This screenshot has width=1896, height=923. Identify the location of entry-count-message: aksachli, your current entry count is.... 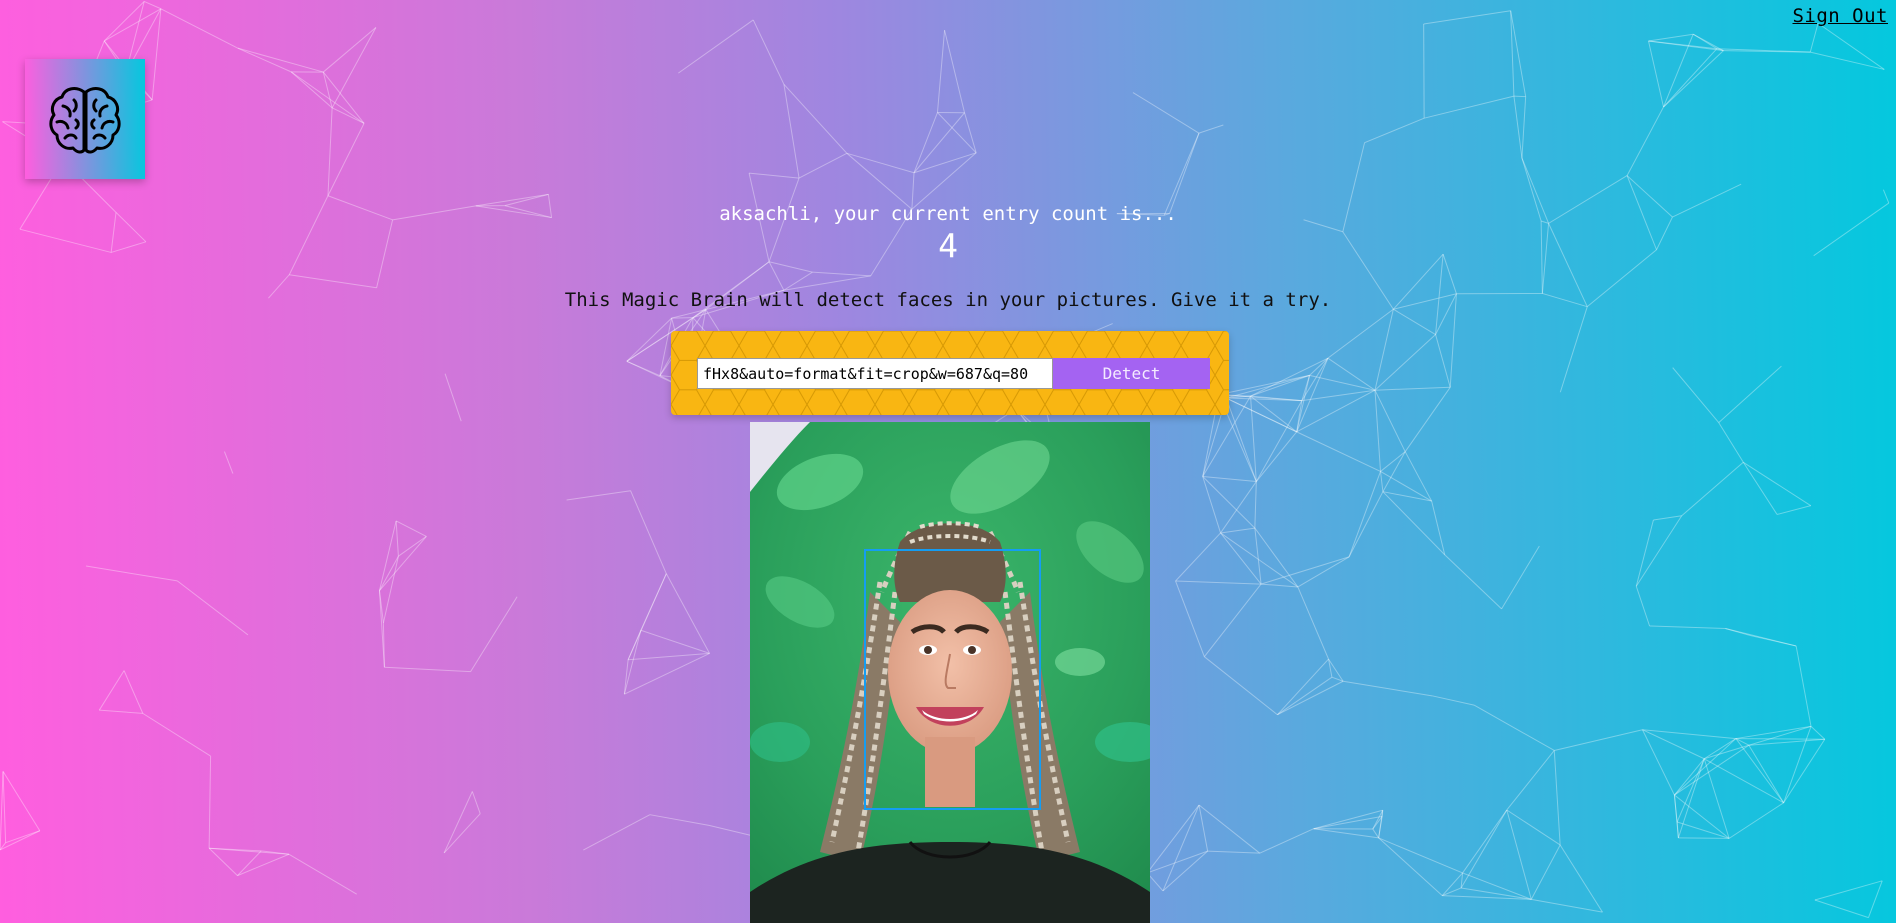
(948, 214).